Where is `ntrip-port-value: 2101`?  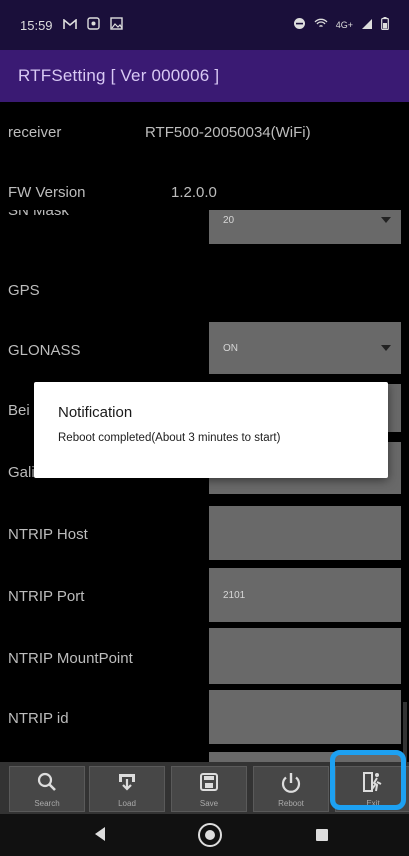 ntrip-port-value: 2101 is located at coordinates (234, 595).